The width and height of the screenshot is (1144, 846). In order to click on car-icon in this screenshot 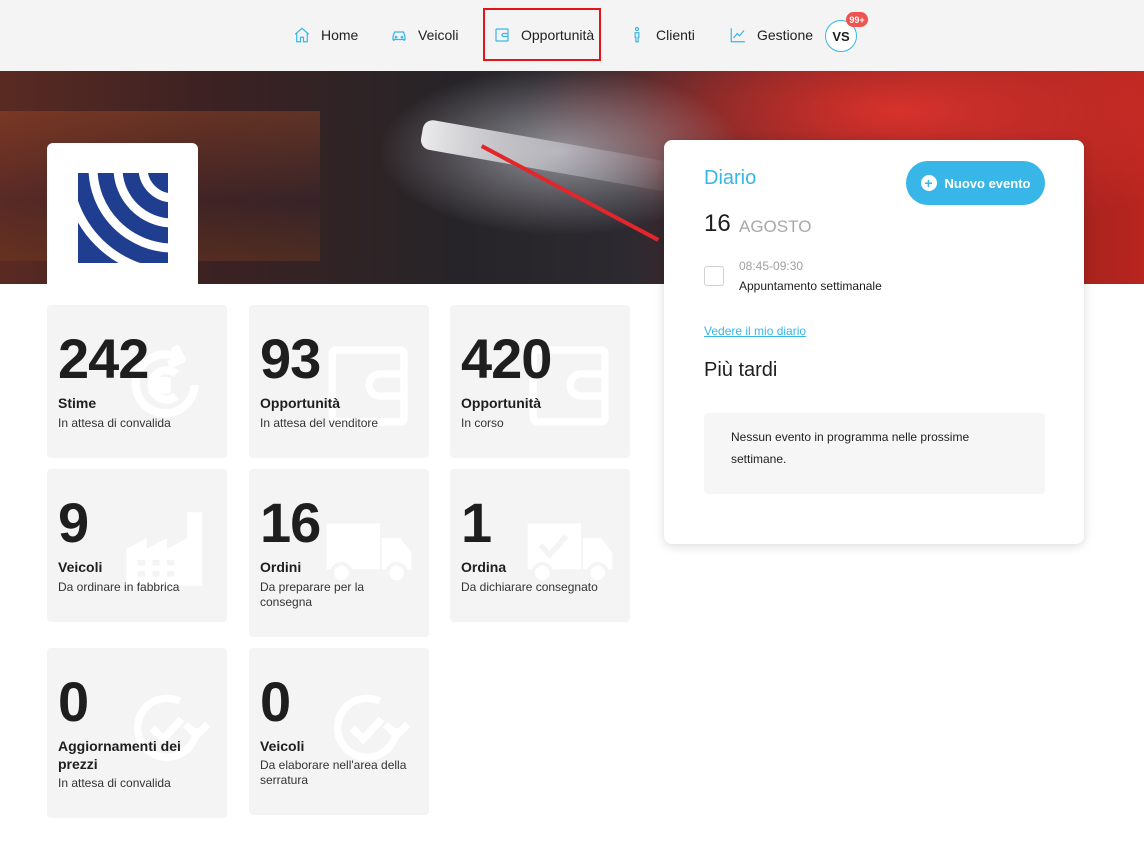, I will do `click(399, 36)`.